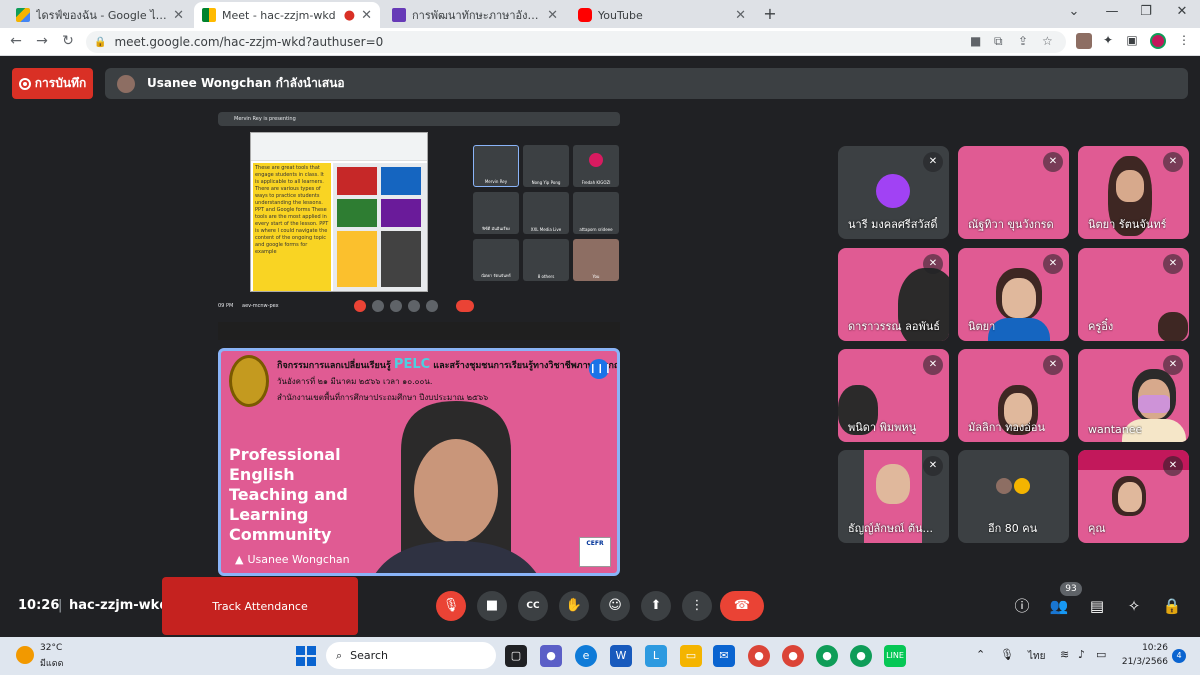 This screenshot has height=675, width=1200. I want to click on mail-icon: ✉, so click(724, 656).